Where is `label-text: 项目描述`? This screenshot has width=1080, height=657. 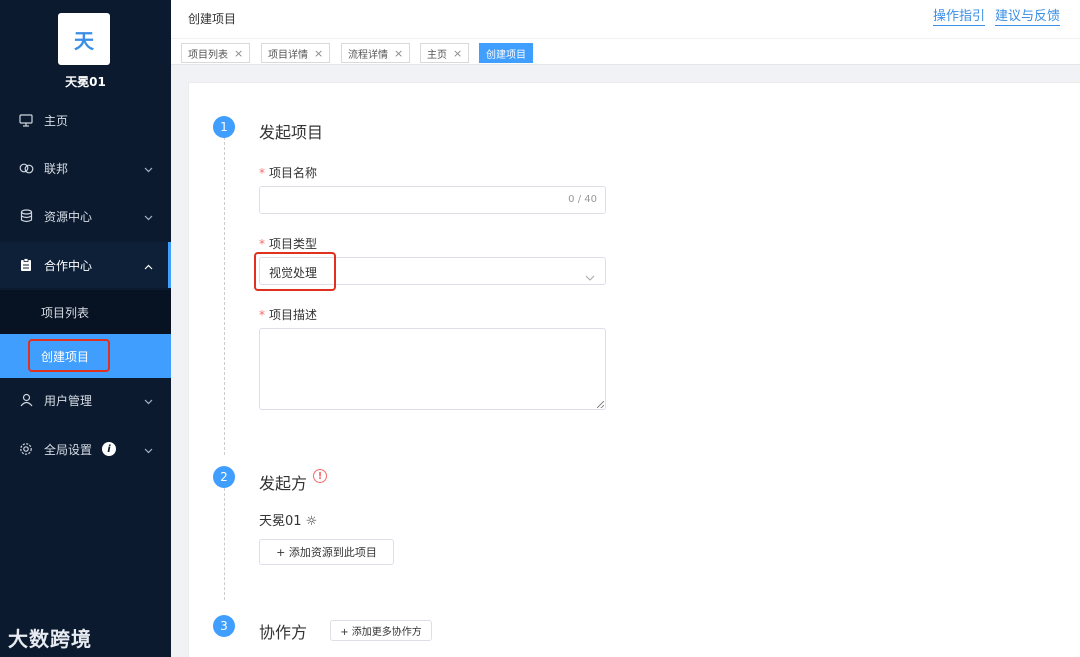 label-text: 项目描述 is located at coordinates (293, 315).